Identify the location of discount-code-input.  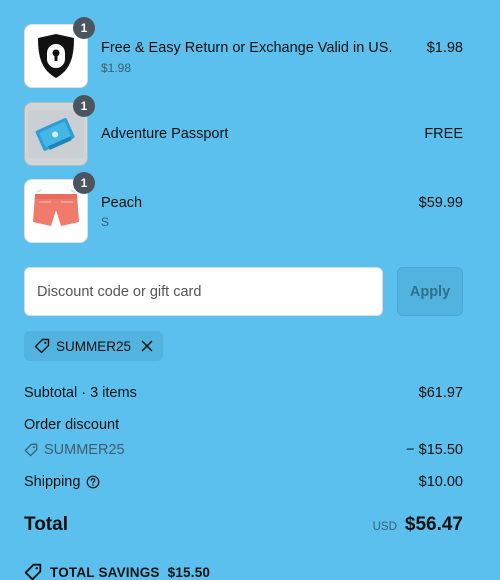
(203, 291).